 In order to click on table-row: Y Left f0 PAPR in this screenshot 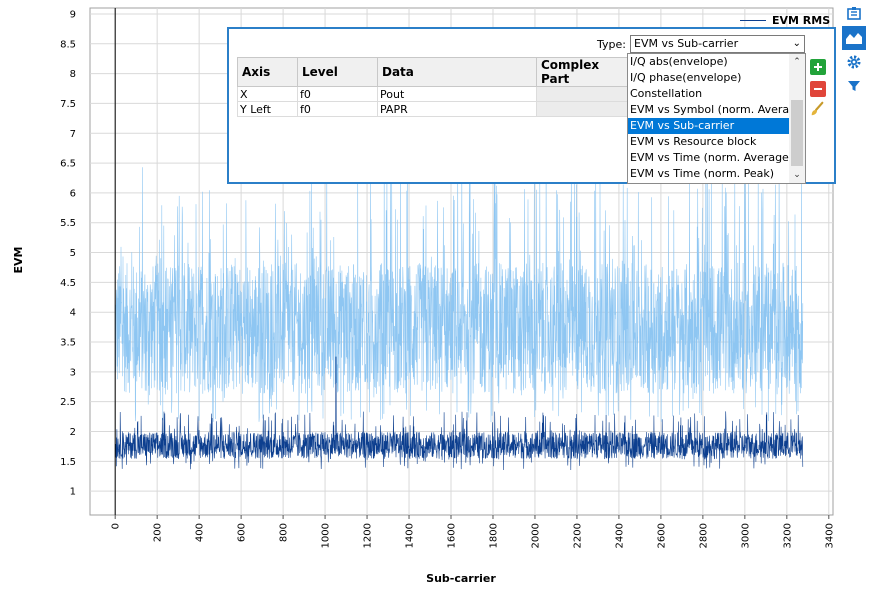, I will do `click(436, 109)`.